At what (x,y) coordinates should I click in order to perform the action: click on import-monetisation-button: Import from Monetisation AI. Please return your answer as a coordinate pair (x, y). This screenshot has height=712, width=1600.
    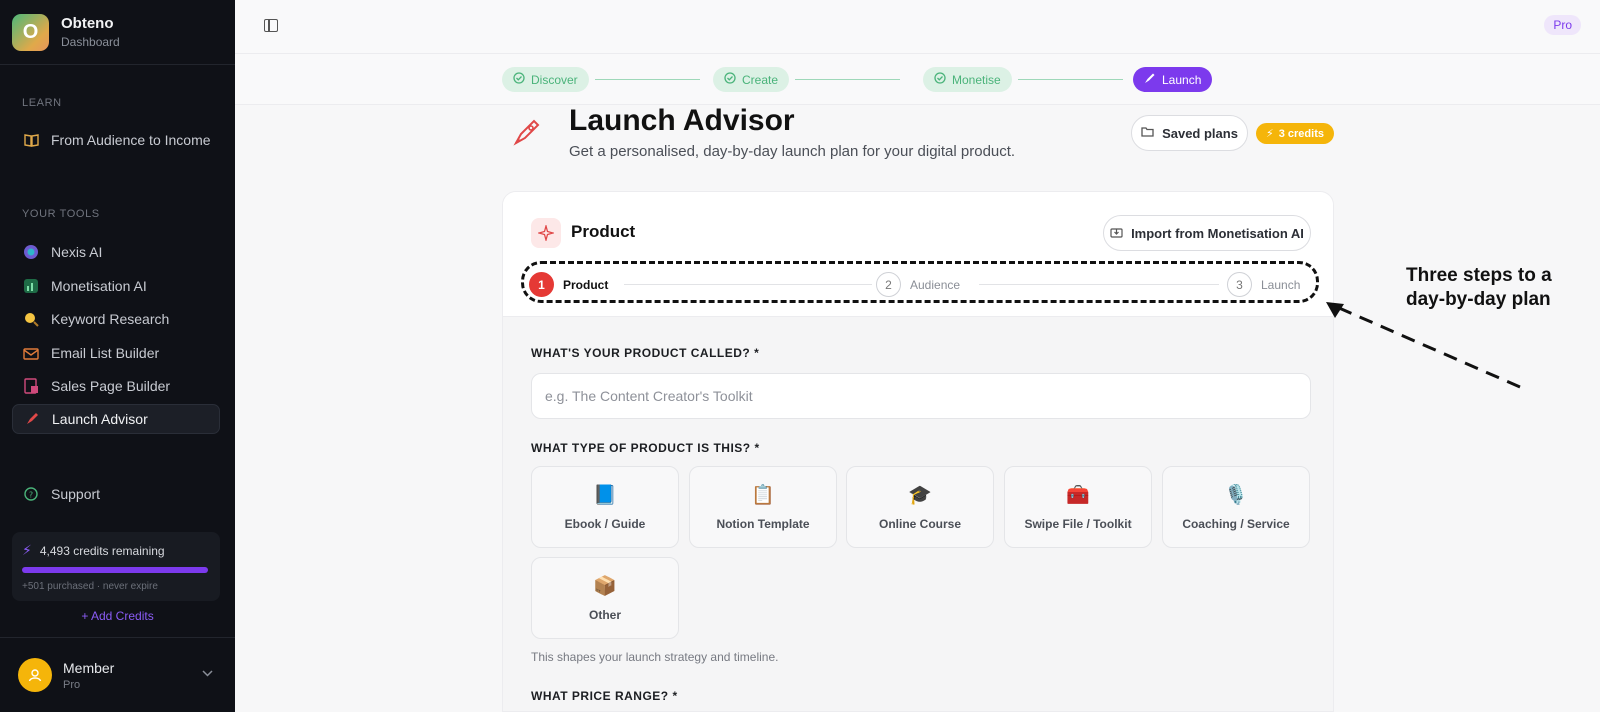
    Looking at the image, I should click on (1207, 233).